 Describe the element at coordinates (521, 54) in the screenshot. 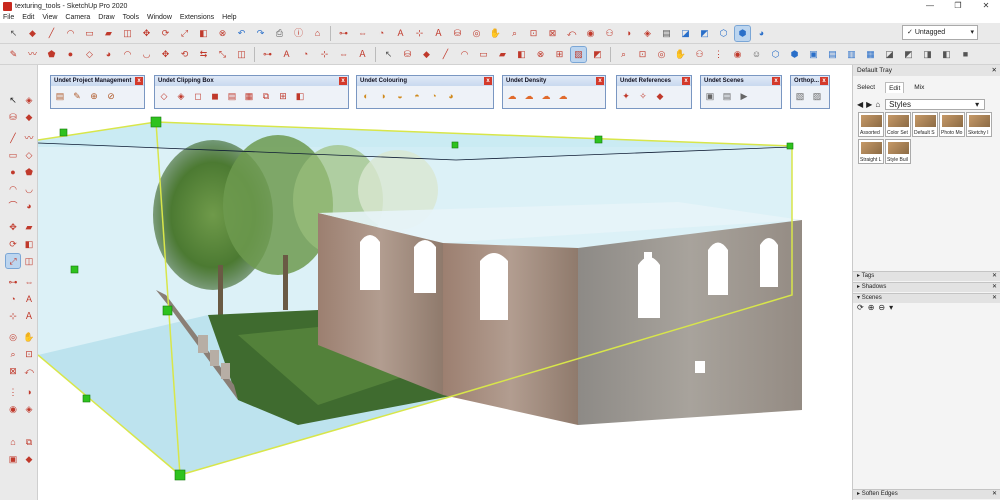

I see `followme-icon: ◧` at that location.